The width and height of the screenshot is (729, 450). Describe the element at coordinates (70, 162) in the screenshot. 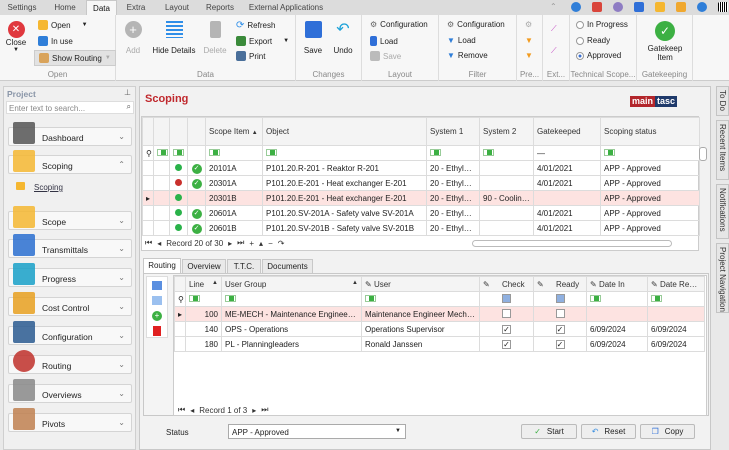

I see `nav-item-scoping: Scoping ⌃` at that location.